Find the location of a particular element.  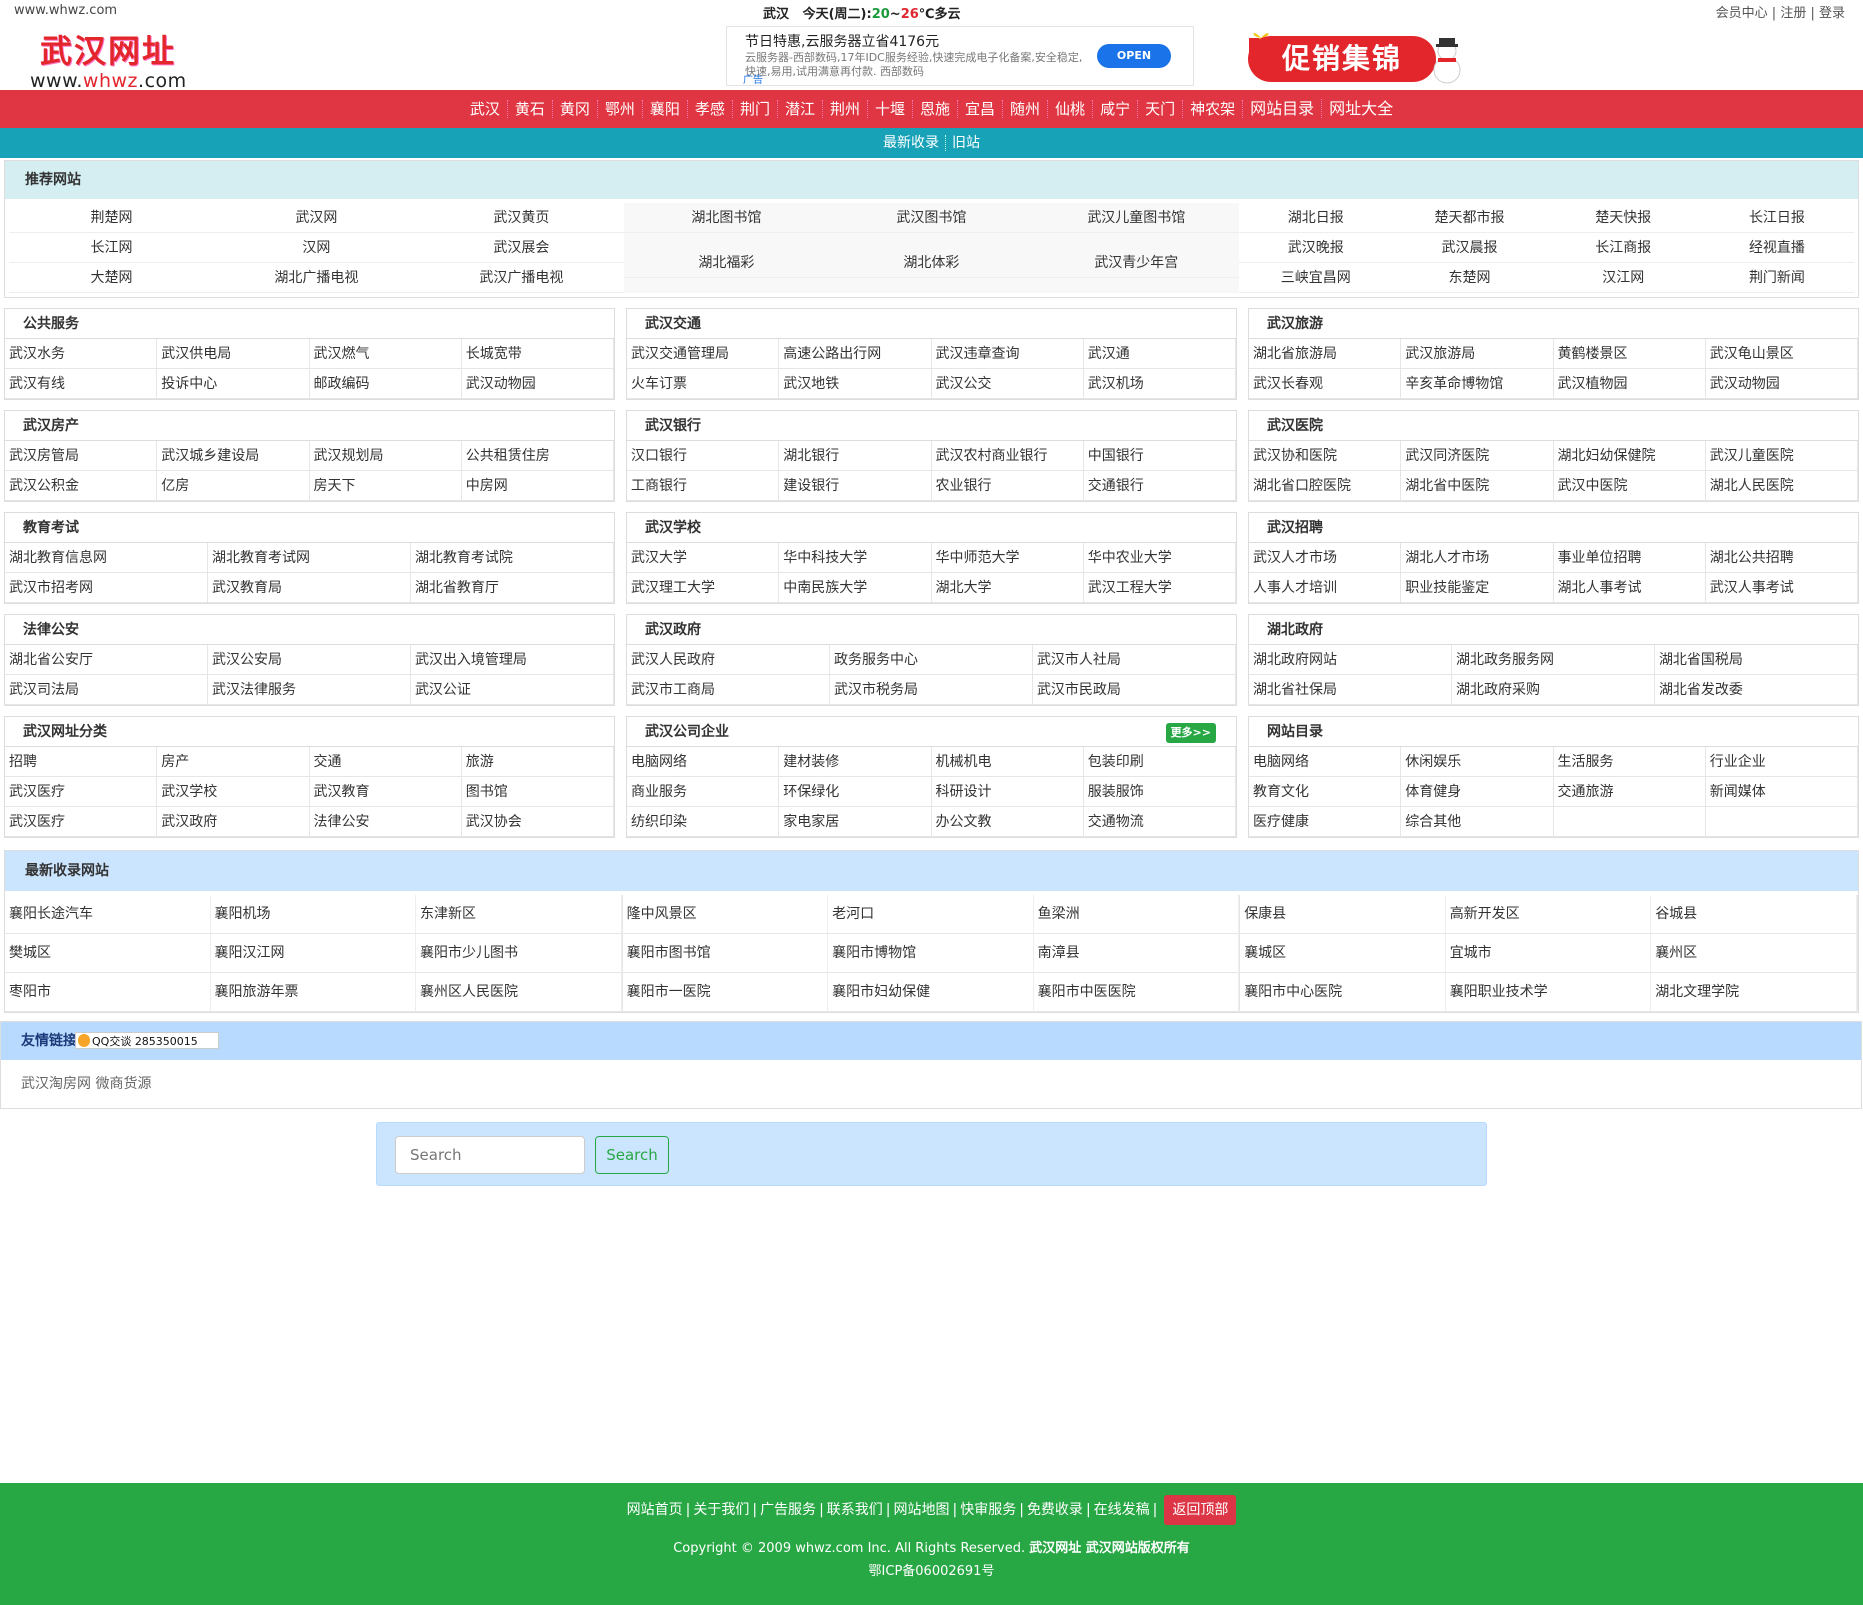

category-link: 湖北省教育厅 is located at coordinates (512, 588).